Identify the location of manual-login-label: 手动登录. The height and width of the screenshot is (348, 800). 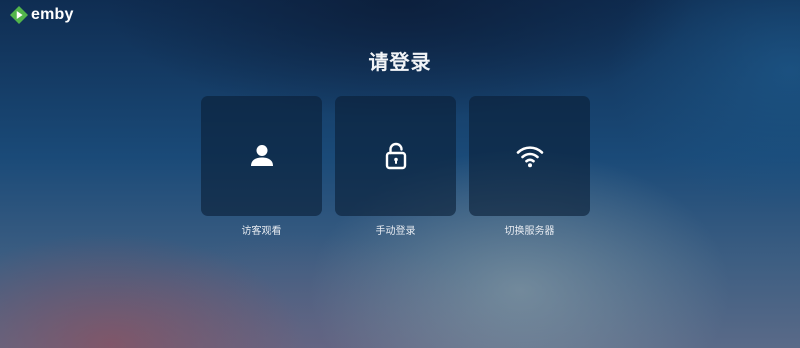
(395, 231).